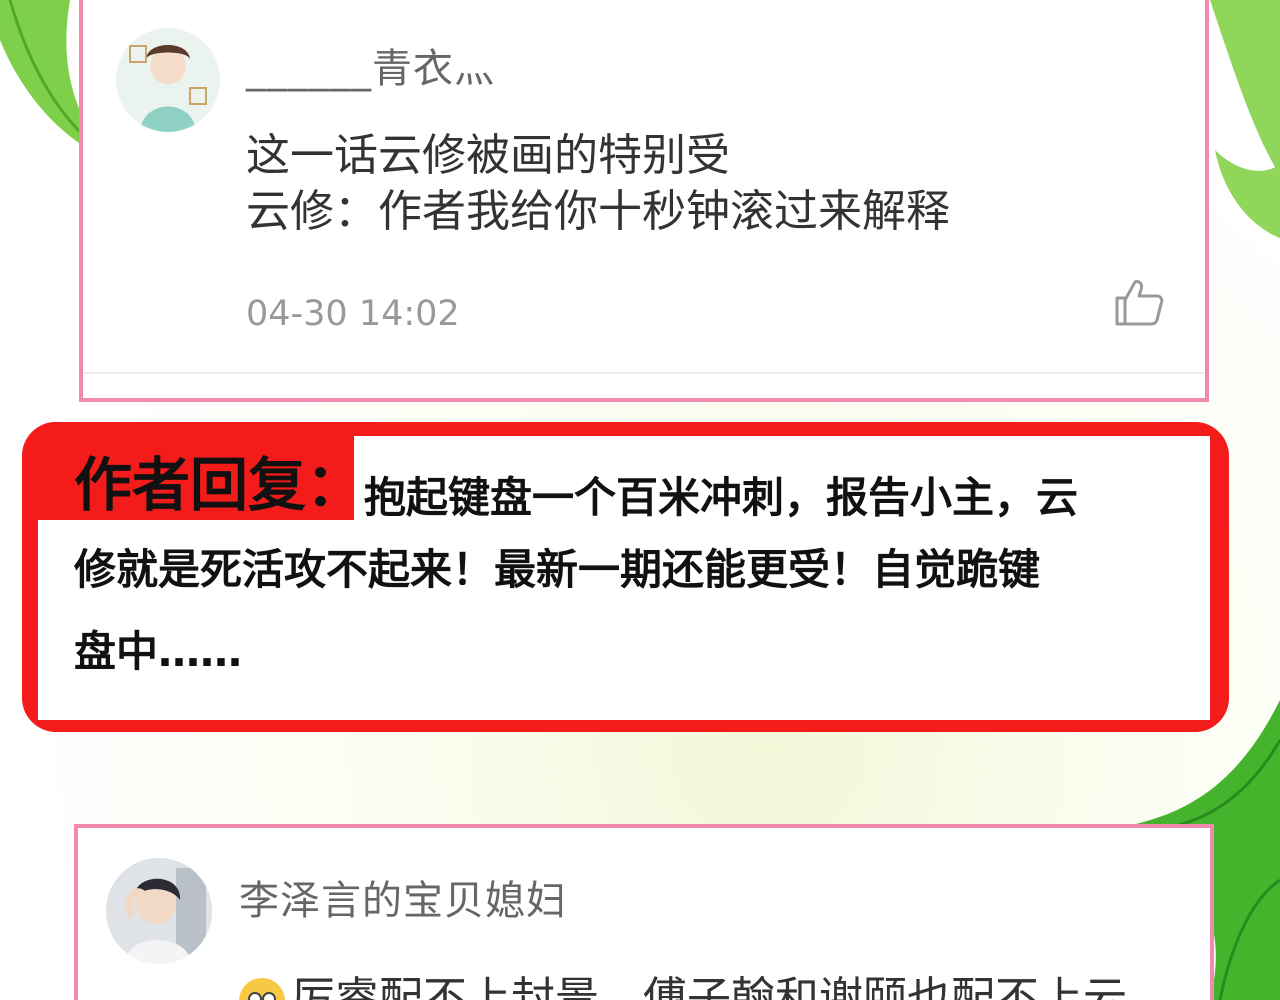 This screenshot has height=1000, width=1280. What do you see at coordinates (721, 497) in the screenshot?
I see `author-reply-line: 抱起键盘一个百米冲刺，报告小主，云` at bounding box center [721, 497].